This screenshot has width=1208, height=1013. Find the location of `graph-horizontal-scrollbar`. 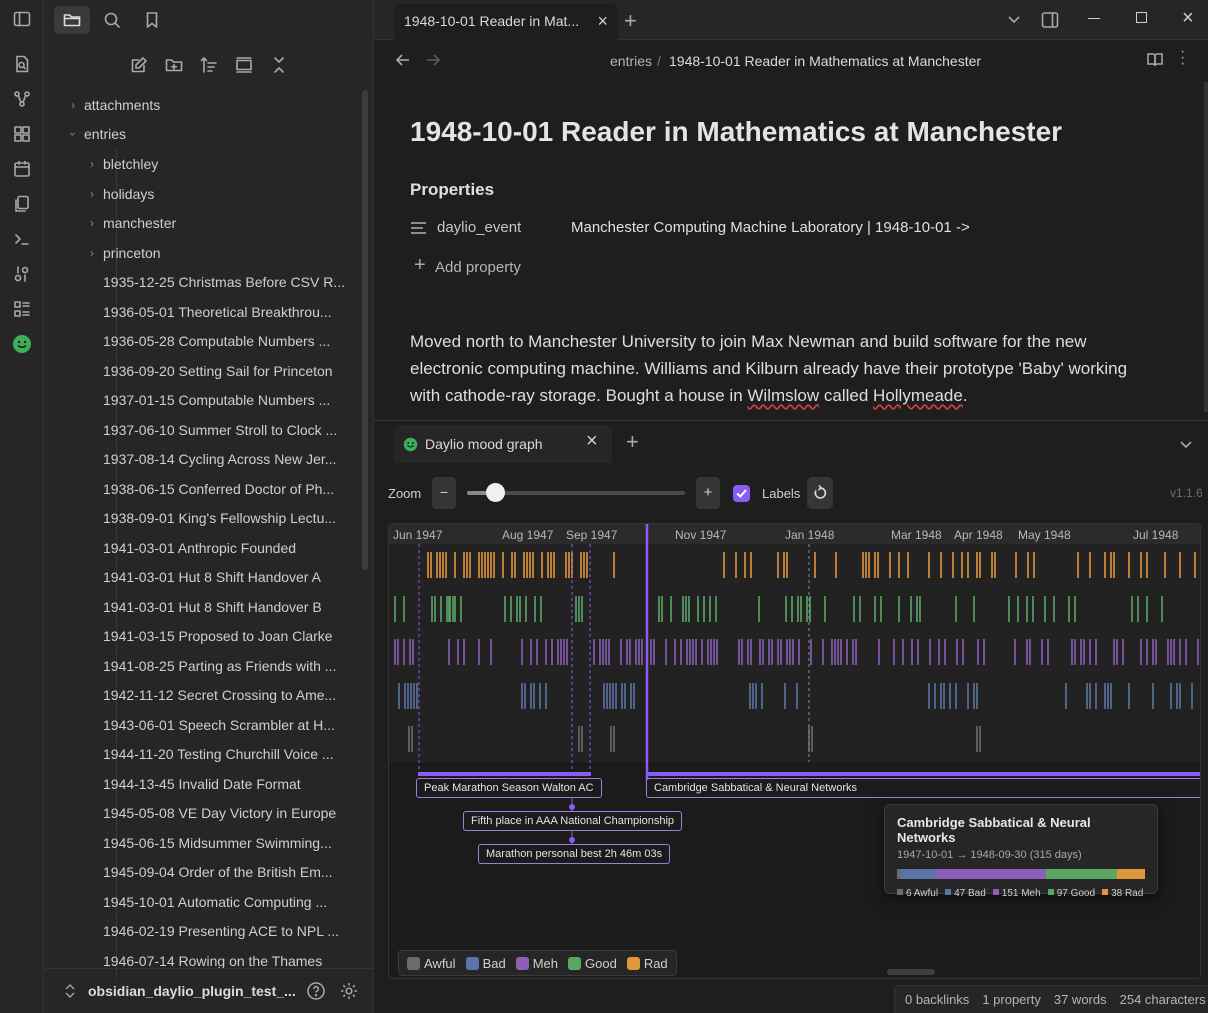

graph-horizontal-scrollbar is located at coordinates (911, 972).